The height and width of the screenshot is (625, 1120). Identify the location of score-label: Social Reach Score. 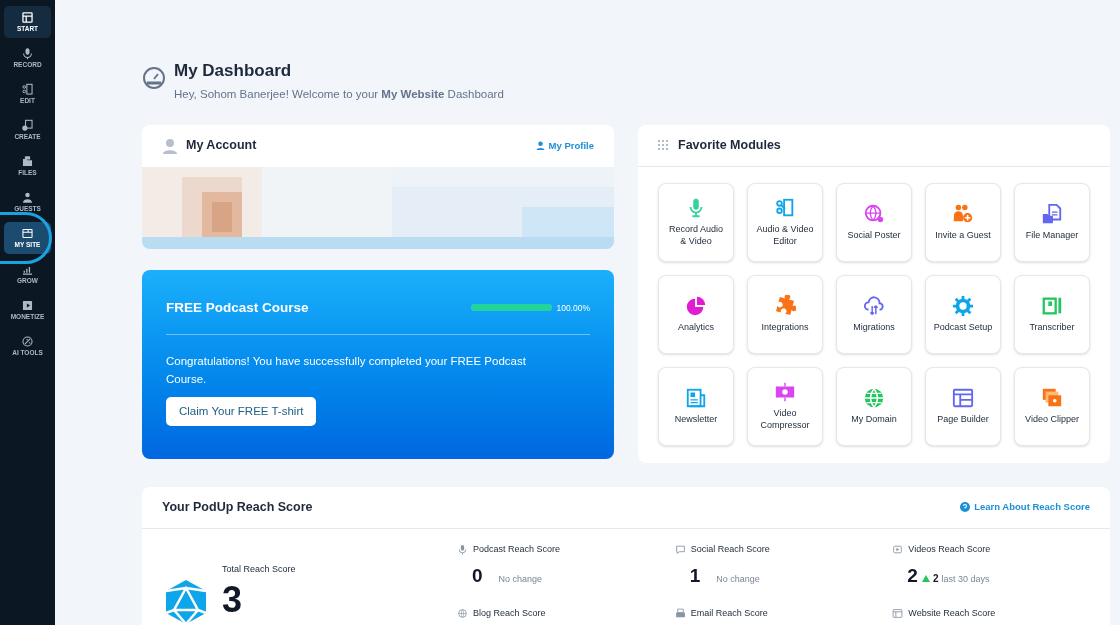
(730, 549).